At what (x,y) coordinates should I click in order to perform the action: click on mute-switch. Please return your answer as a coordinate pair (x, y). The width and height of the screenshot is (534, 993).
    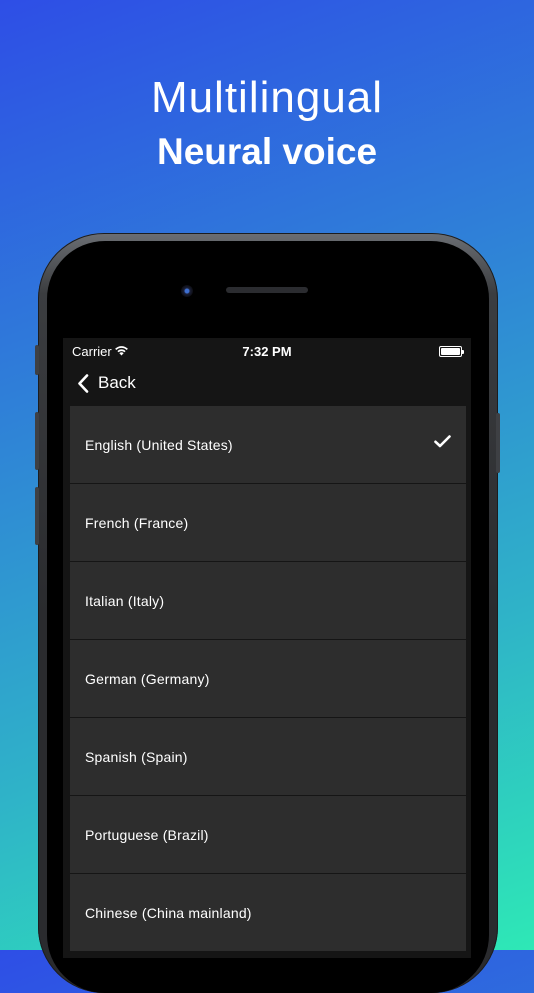
    Looking at the image, I should click on (37, 360).